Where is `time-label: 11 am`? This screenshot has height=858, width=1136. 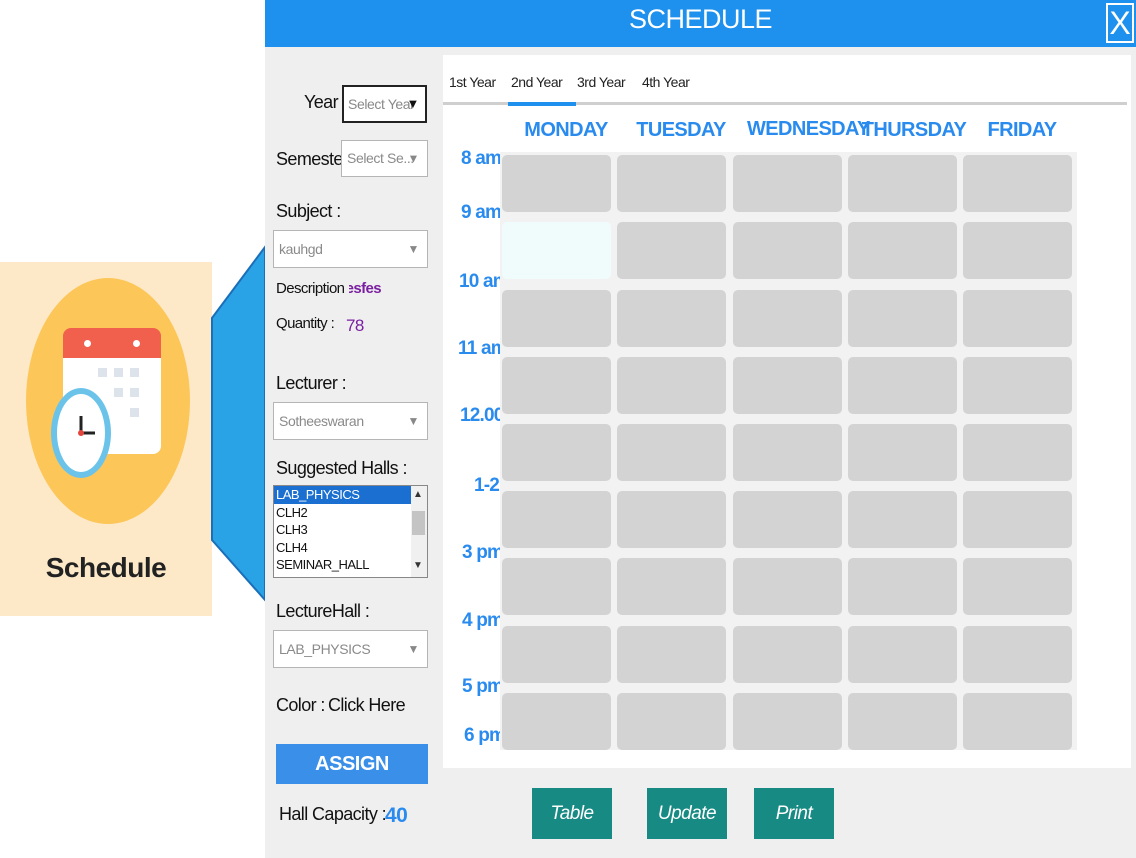
time-label: 11 am is located at coordinates (479, 348).